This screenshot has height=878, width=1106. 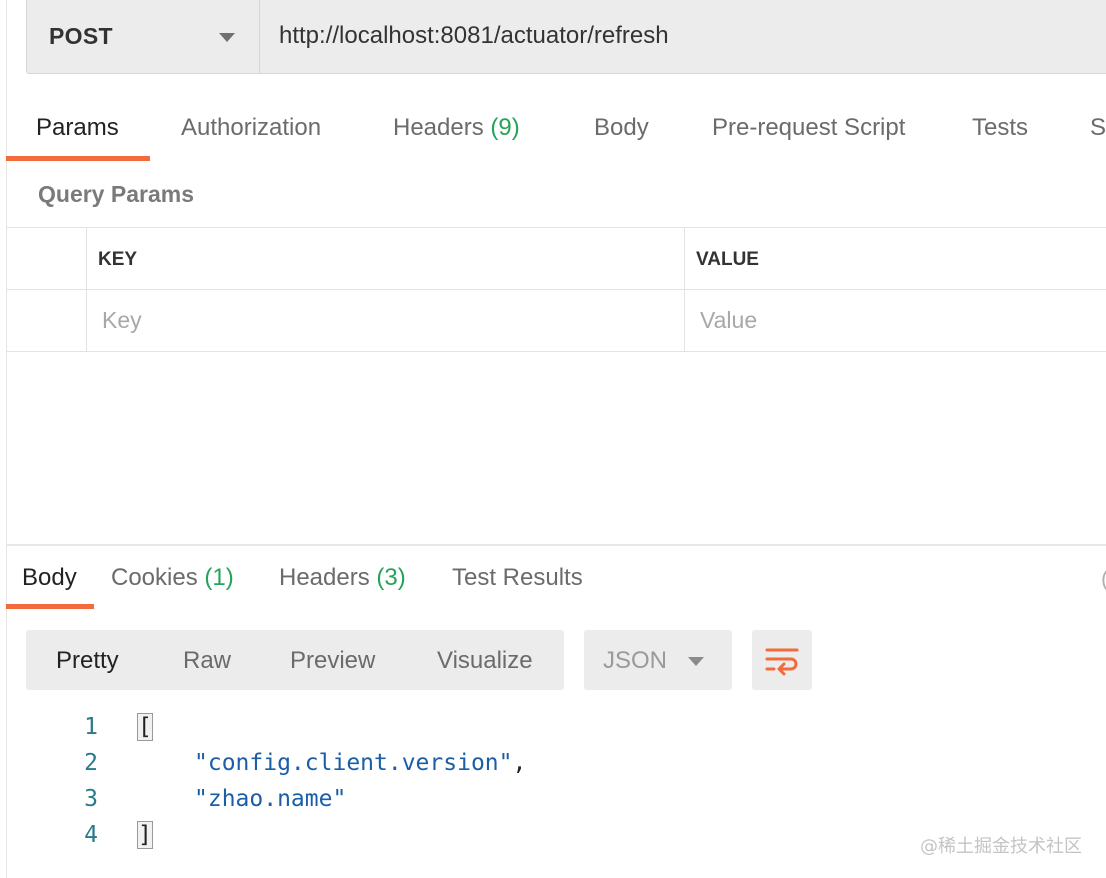 I want to click on tab-params: Params, so click(x=77, y=128).